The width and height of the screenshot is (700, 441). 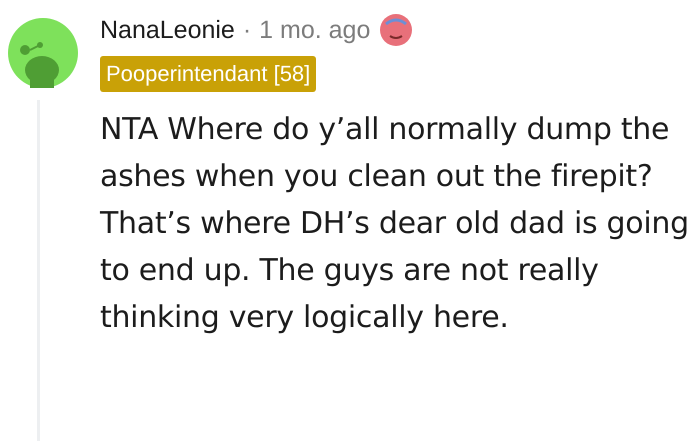 I want to click on timestamp: 1 mo. ago, so click(x=314, y=30).